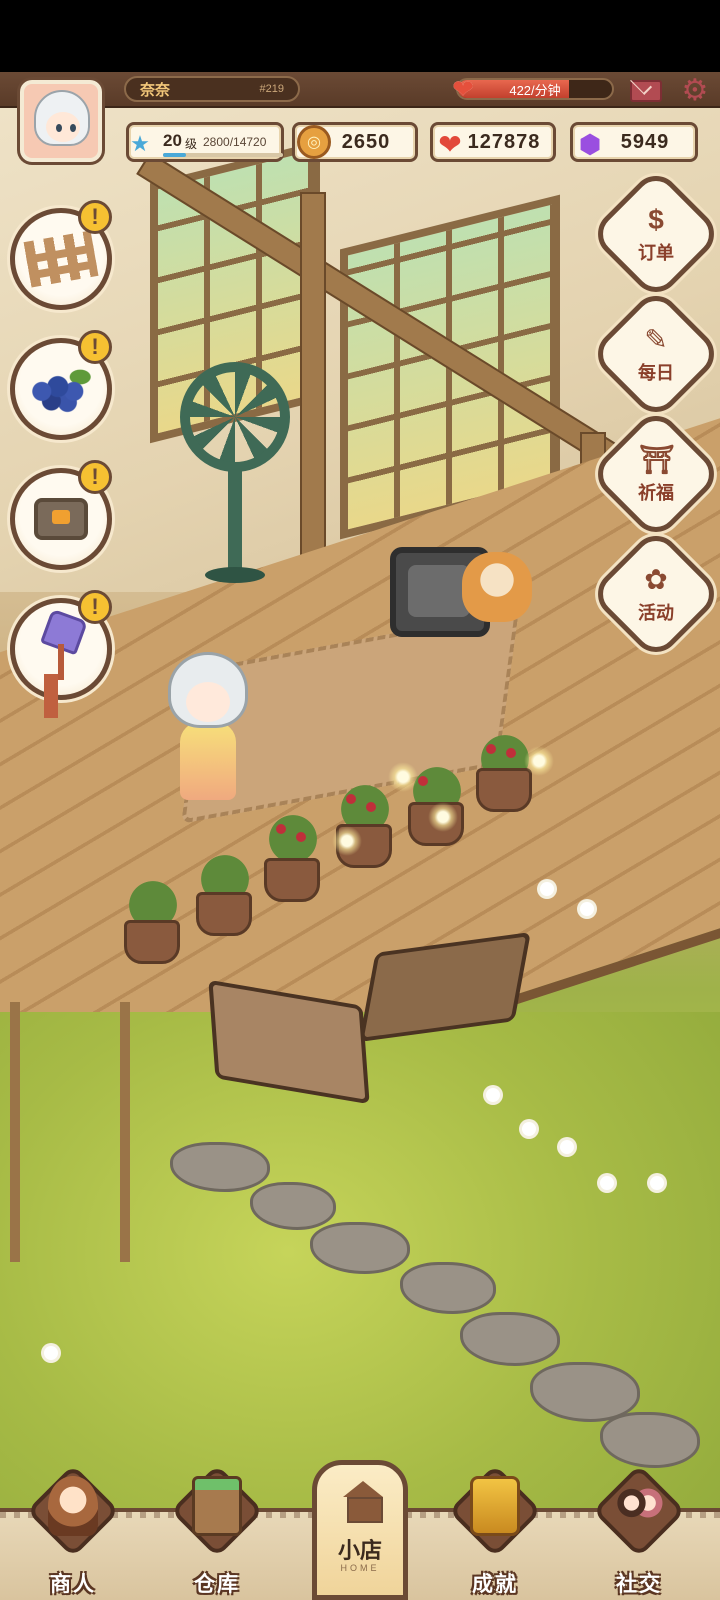 This screenshot has width=720, height=1600. I want to click on xp-progress-fill, so click(174, 155).